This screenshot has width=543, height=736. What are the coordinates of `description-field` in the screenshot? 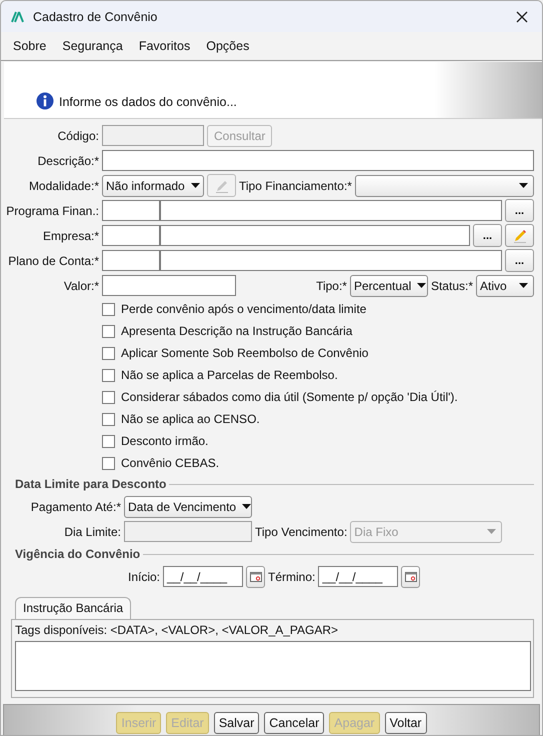 It's located at (318, 160).